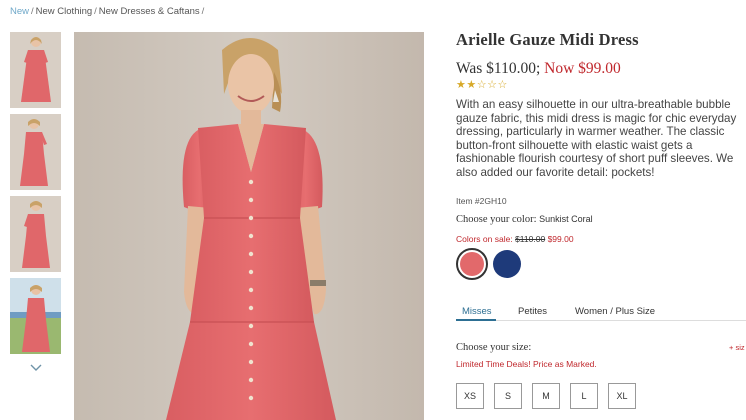  Describe the element at coordinates (615, 311) in the screenshot. I see `tab-women-plus: Women / Plus Size` at that location.